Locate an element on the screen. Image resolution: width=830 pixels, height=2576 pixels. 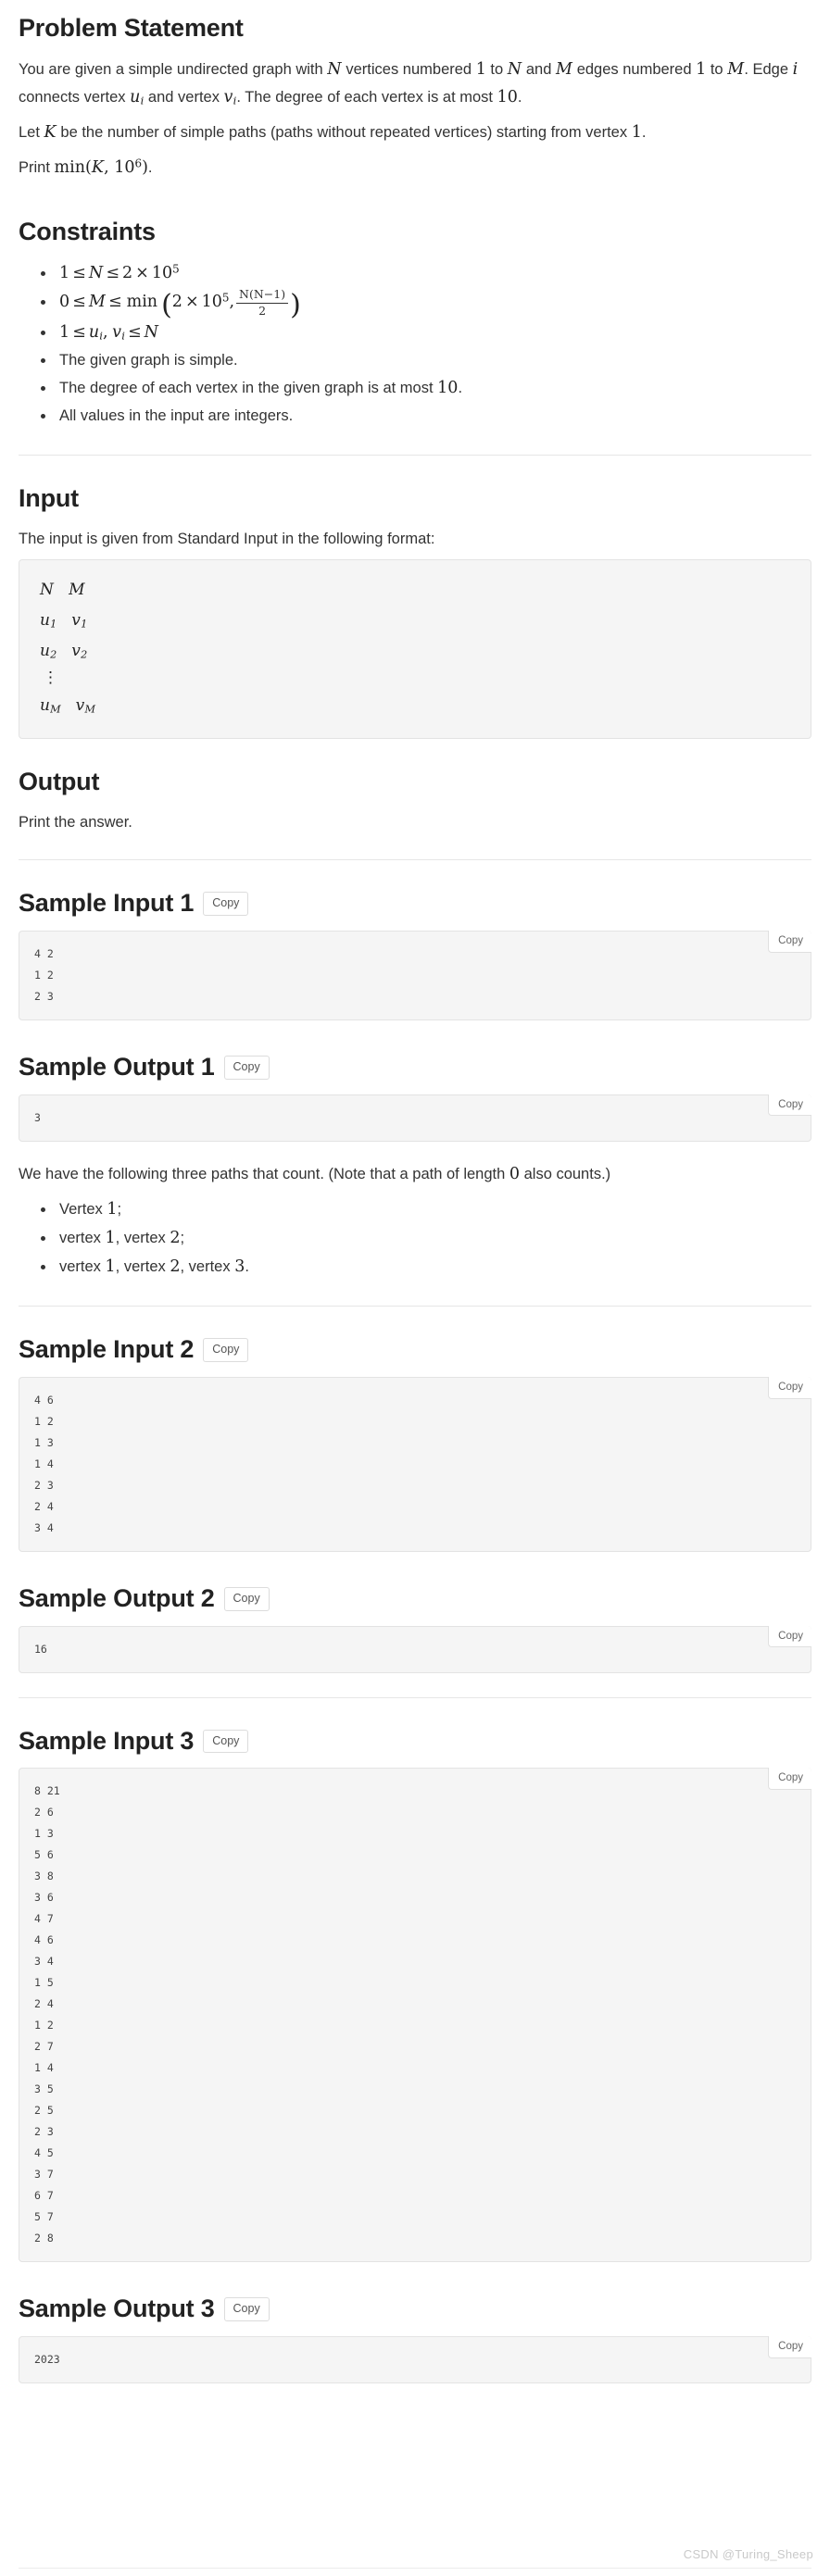
fmt-um: uM is located at coordinates (50, 705).